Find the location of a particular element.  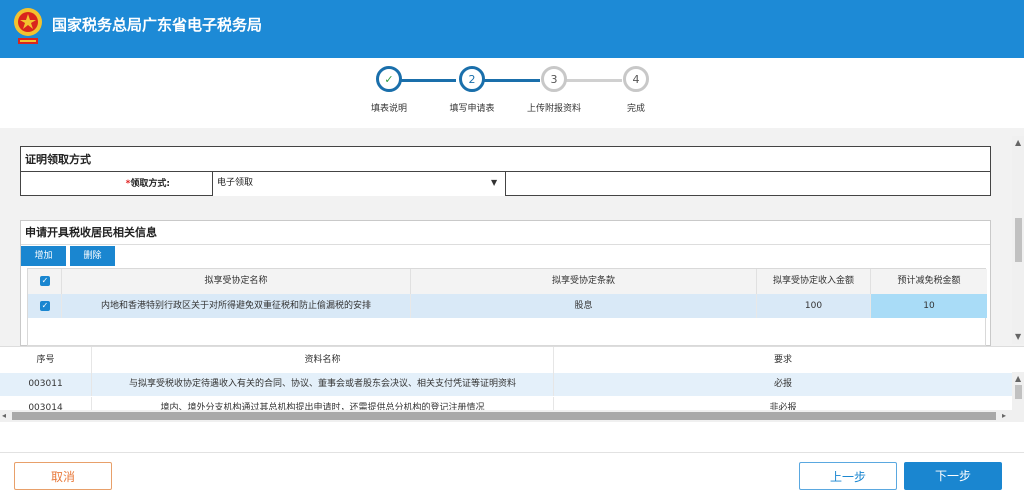

doc-row-1-id: 003011 is located at coordinates (46, 384).